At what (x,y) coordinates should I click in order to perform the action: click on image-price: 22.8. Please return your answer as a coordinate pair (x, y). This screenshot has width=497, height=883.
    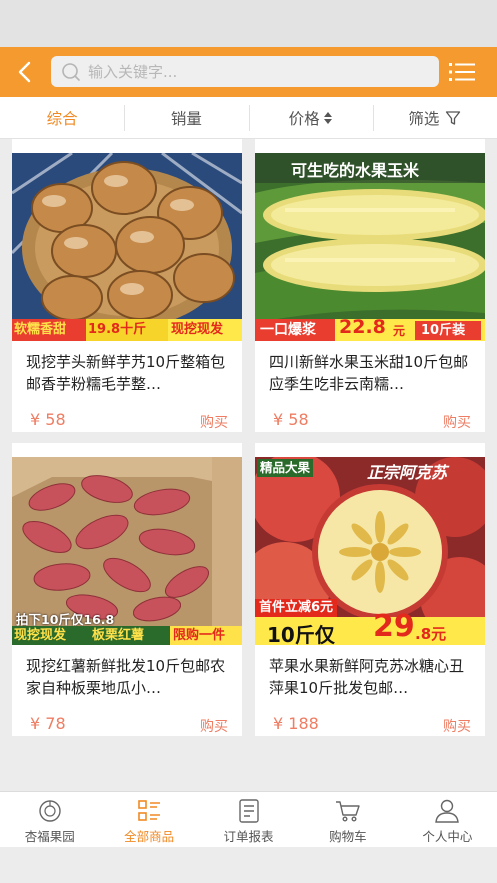
    Looking at the image, I should click on (362, 327).